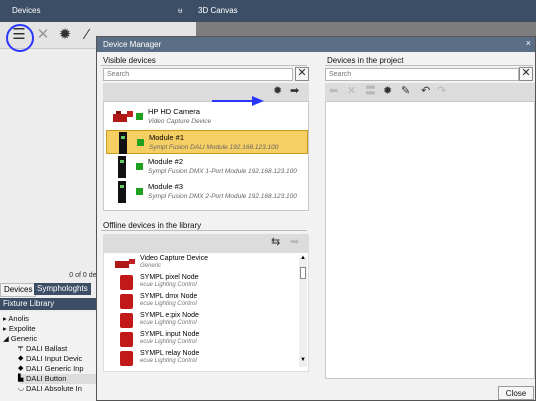 The image size is (536, 401). I want to click on list-item: SYMPL relay Node ecue Lighting Control, so click(203, 358).